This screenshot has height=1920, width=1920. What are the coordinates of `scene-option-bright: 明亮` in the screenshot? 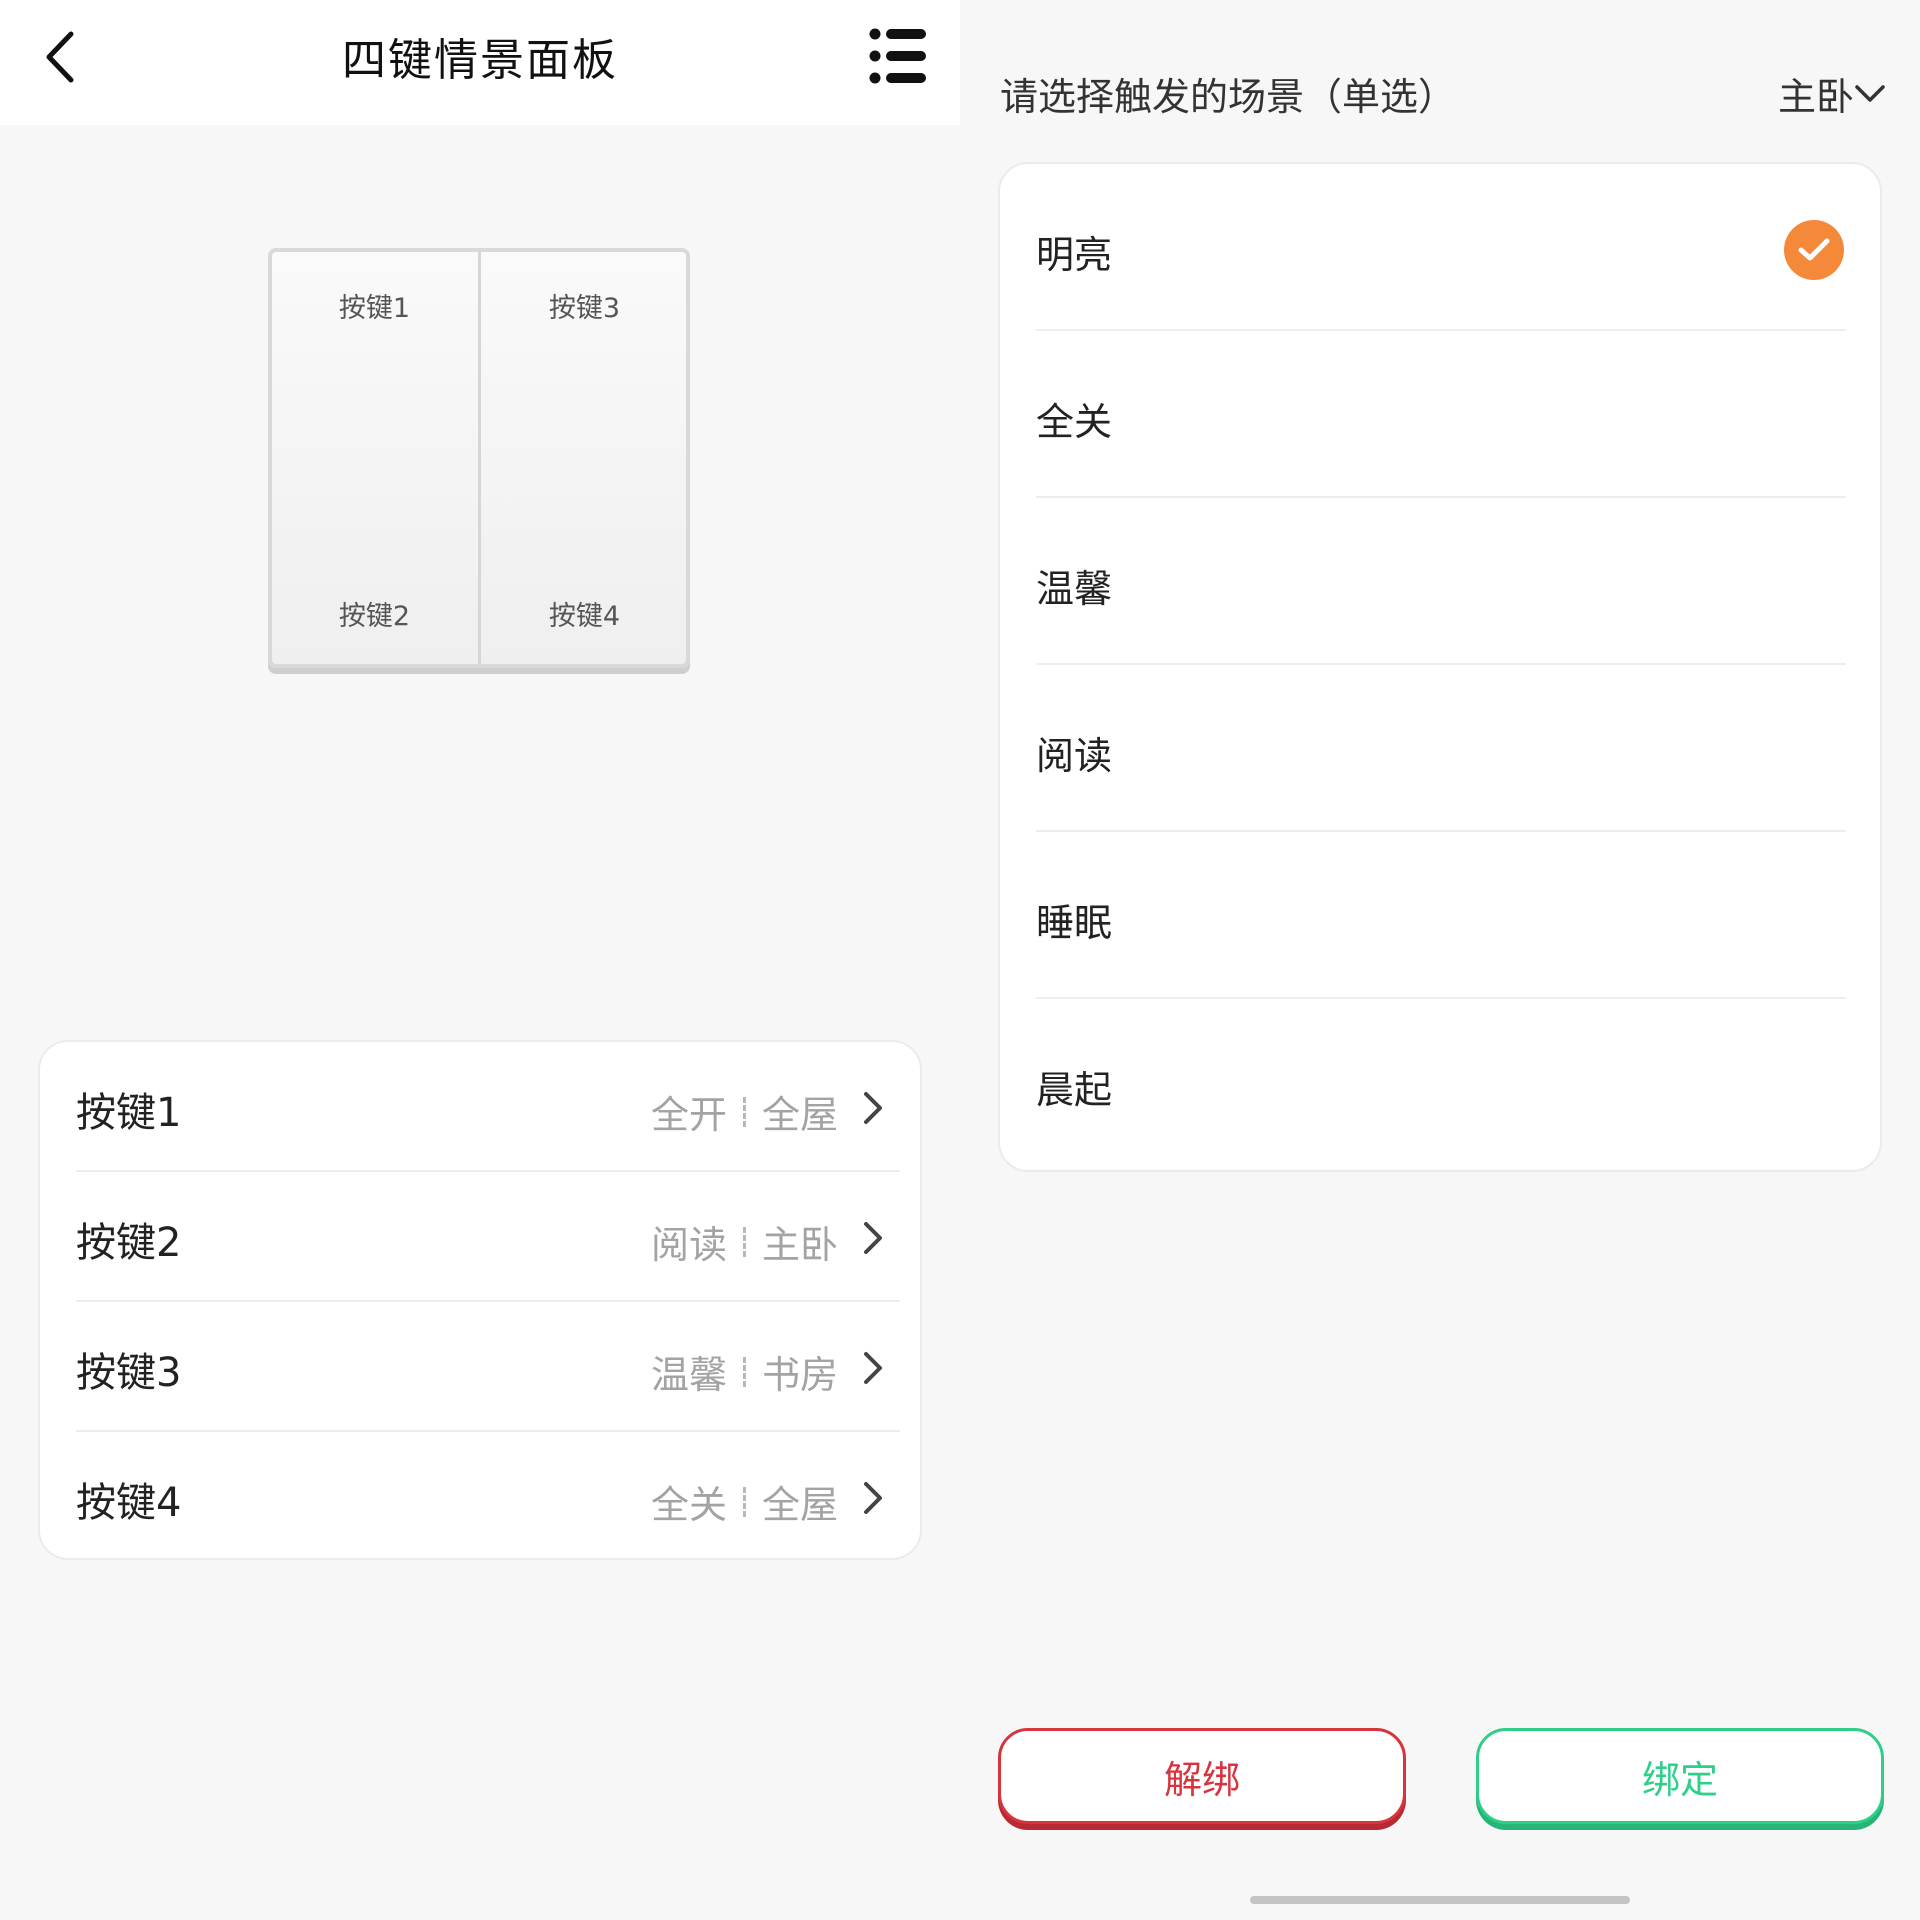 It's located at (1441, 247).